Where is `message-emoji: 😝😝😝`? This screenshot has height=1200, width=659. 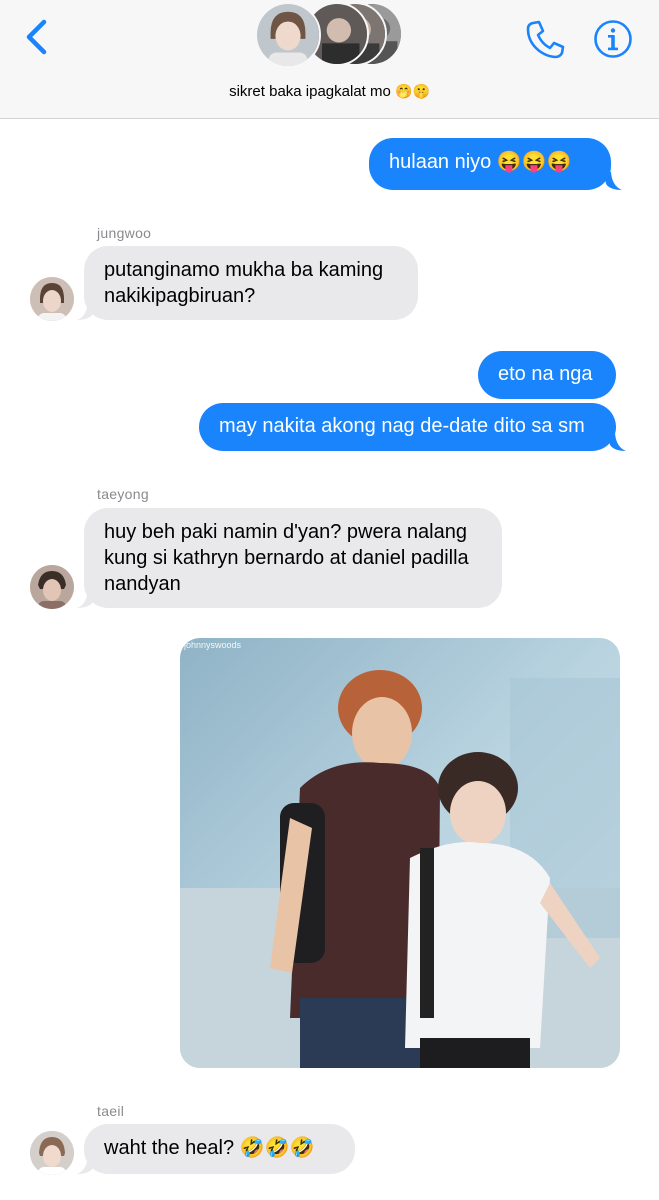 message-emoji: 😝😝😝 is located at coordinates (534, 162).